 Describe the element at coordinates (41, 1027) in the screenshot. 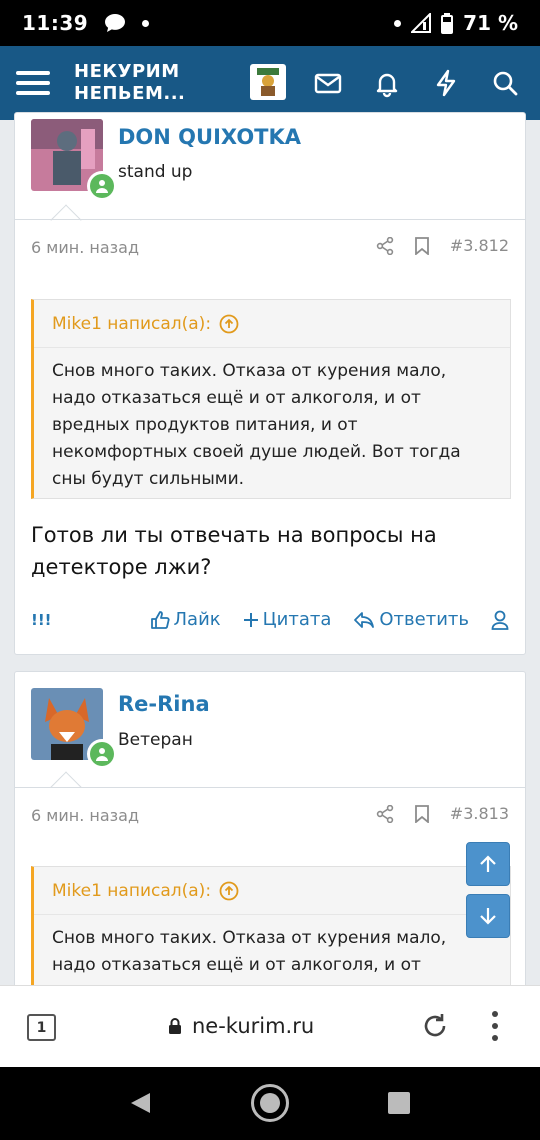

I see `tab-switcher-button: 1` at that location.